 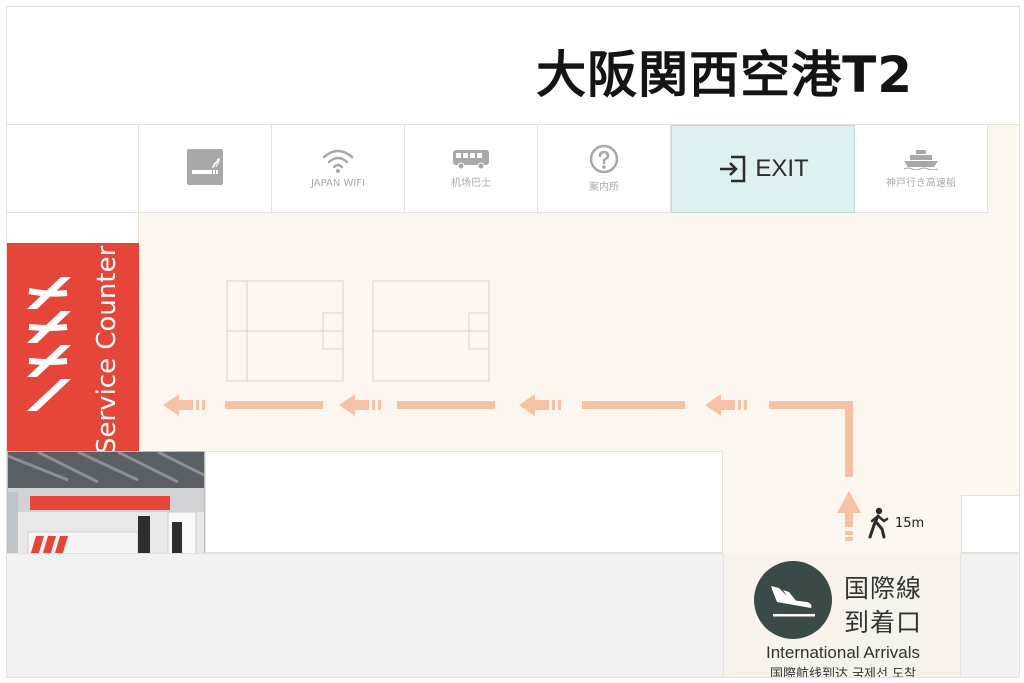 I want to click on distance-label: 15m, so click(x=910, y=523).